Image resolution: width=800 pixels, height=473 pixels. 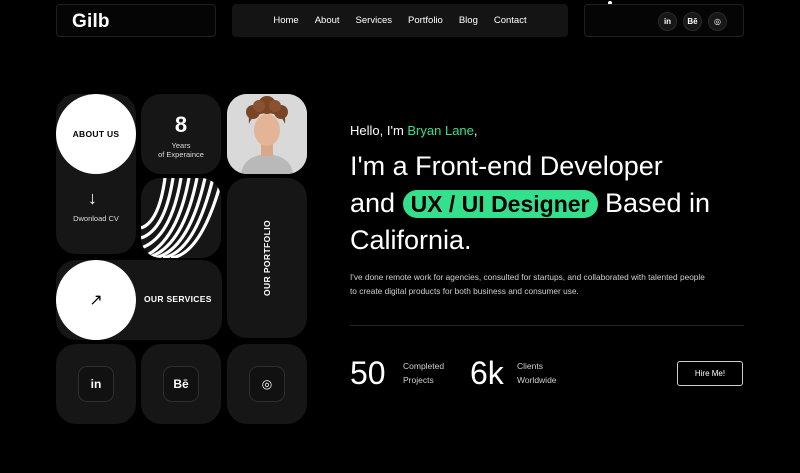 What do you see at coordinates (181, 150) in the screenshot?
I see `years-label: Years of Experaince` at bounding box center [181, 150].